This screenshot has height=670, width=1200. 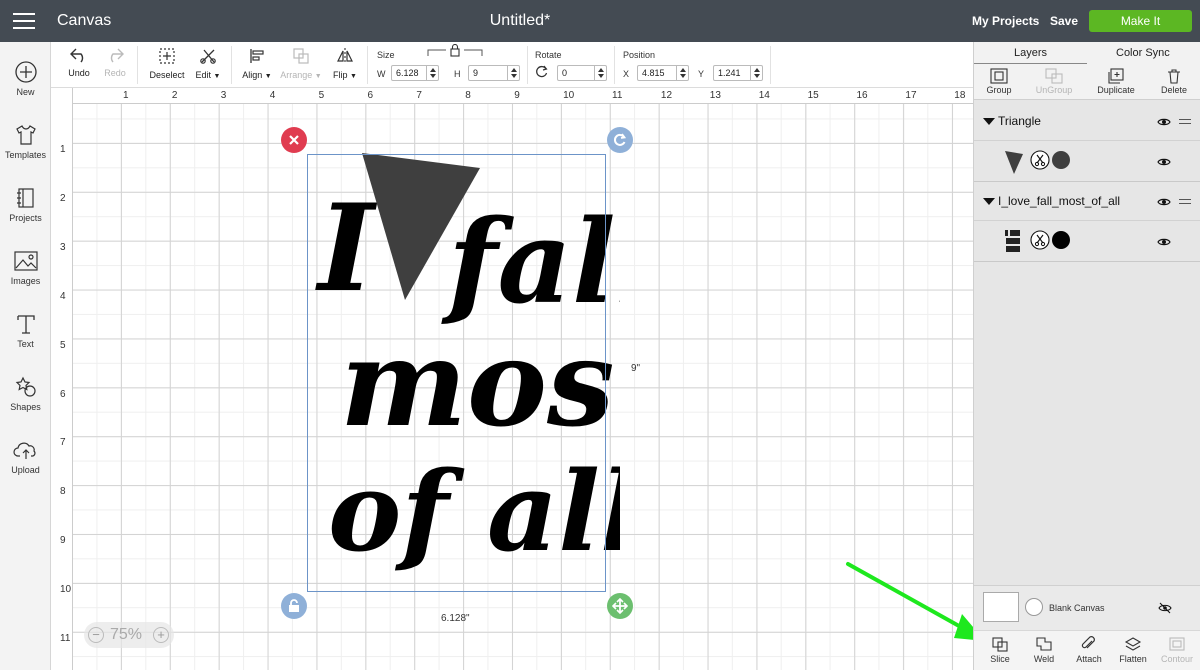 I want to click on lock-handle, so click(x=294, y=606).